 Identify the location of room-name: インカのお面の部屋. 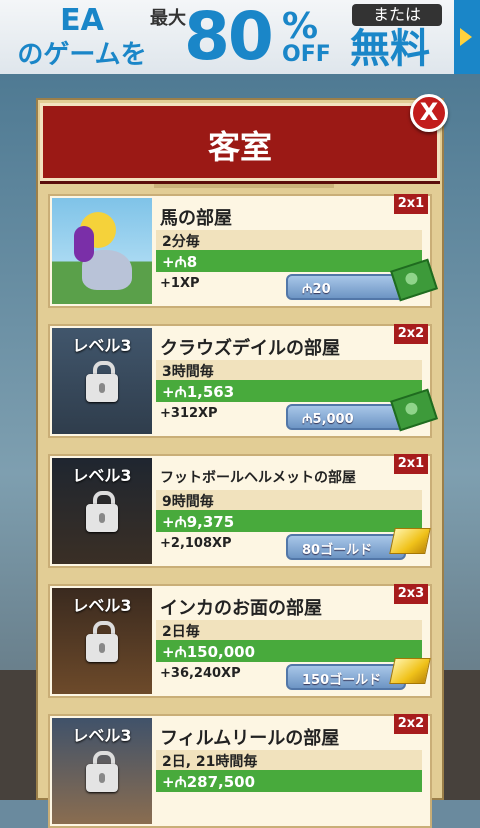
(241, 608).